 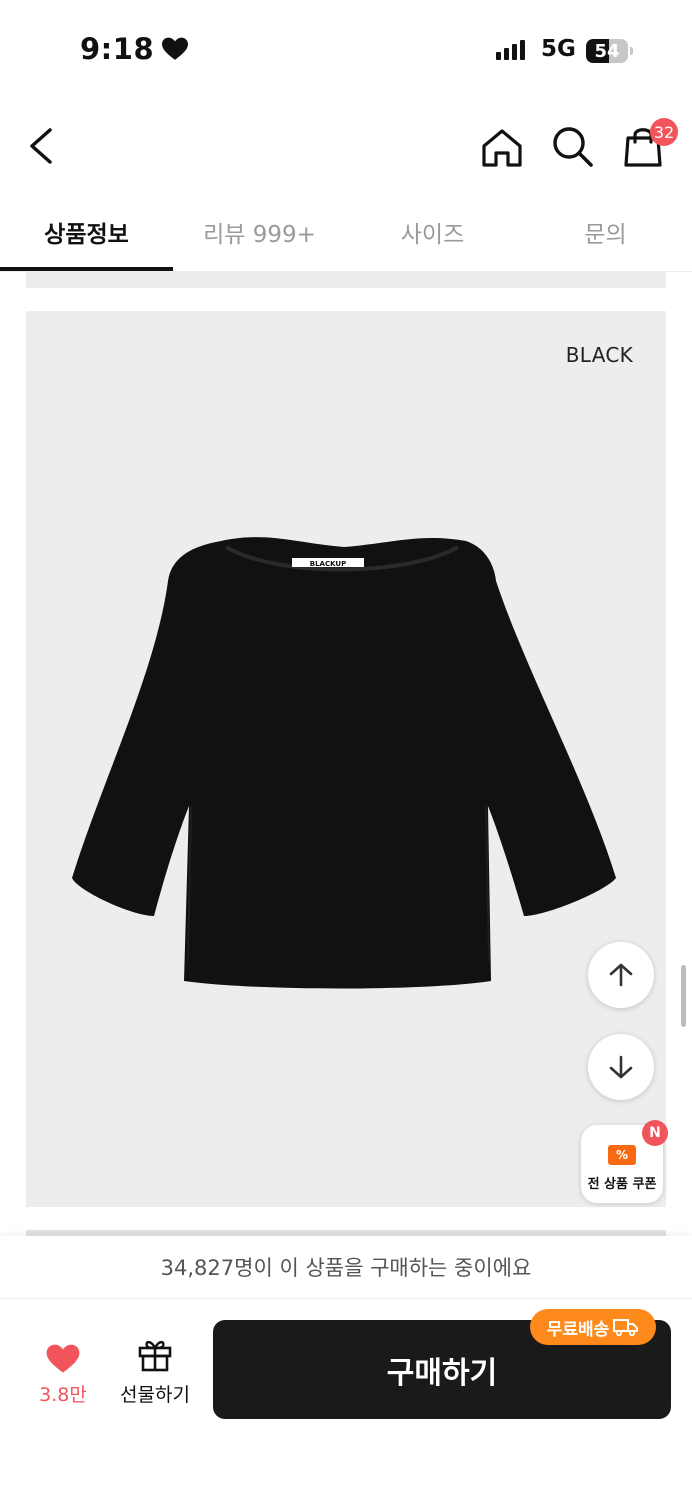 What do you see at coordinates (578, 1329) in the screenshot?
I see `free-shipping-label: 무료배송` at bounding box center [578, 1329].